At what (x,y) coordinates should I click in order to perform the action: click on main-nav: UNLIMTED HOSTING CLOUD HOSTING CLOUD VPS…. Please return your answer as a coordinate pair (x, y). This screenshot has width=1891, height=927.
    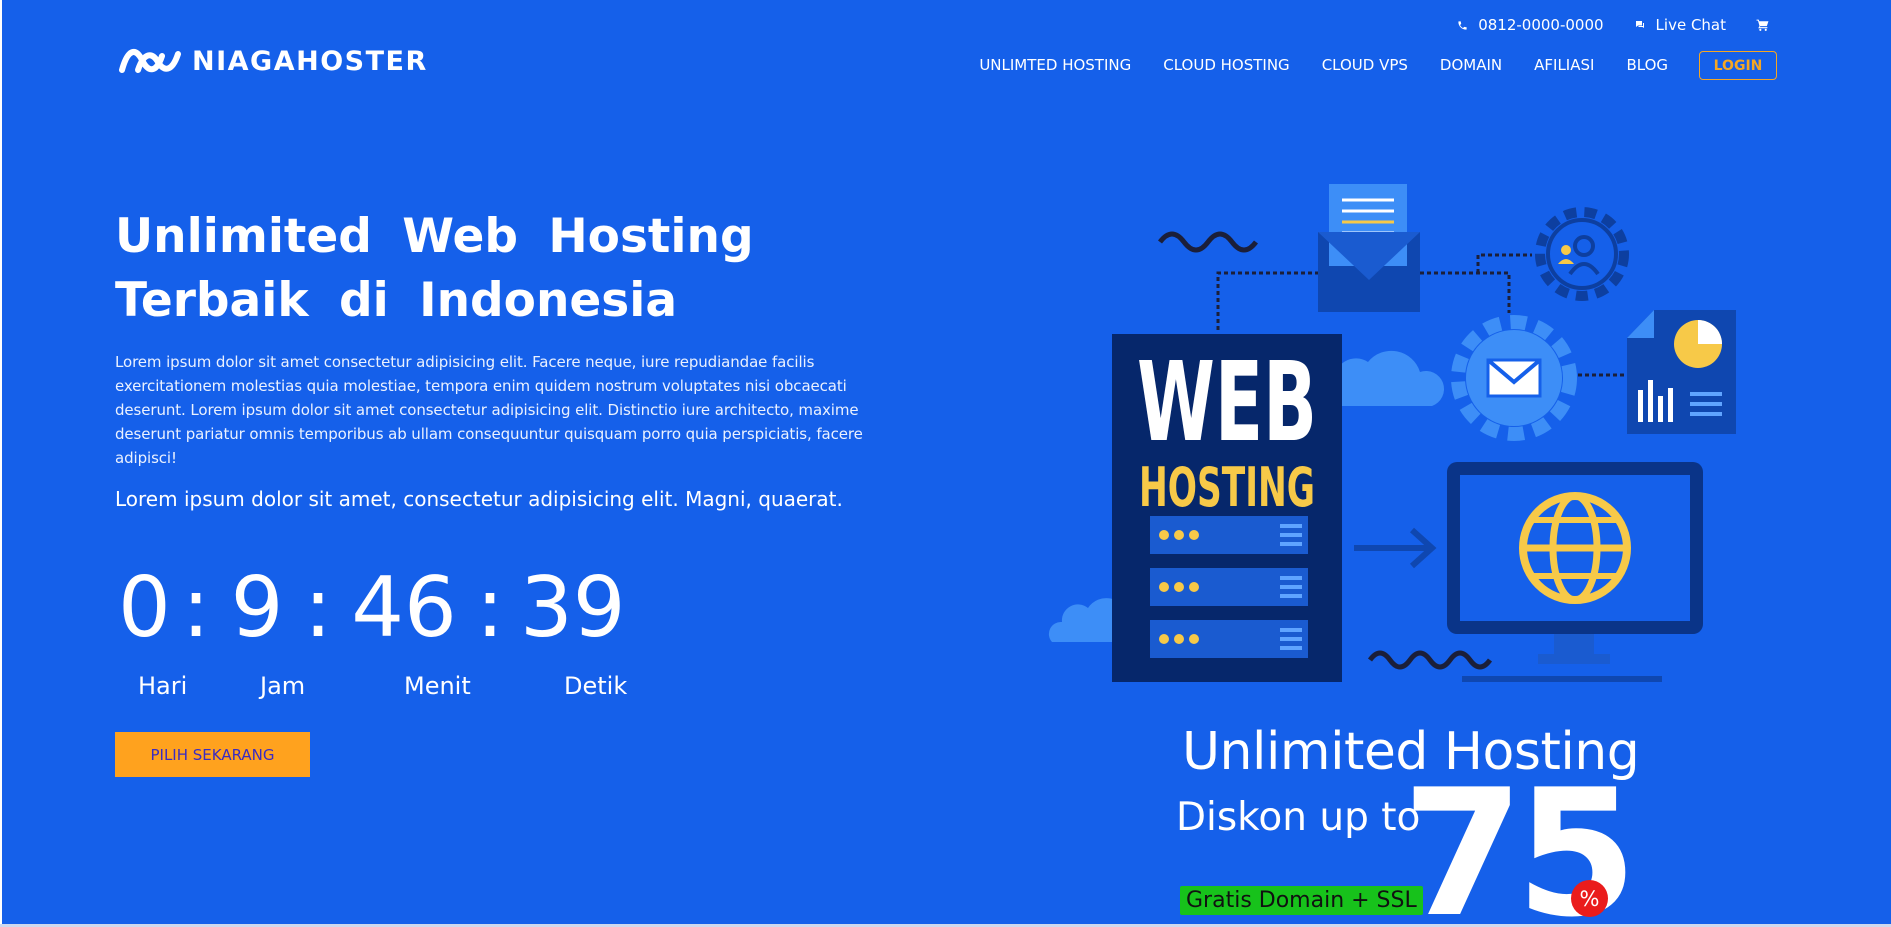
    Looking at the image, I should click on (1362, 65).